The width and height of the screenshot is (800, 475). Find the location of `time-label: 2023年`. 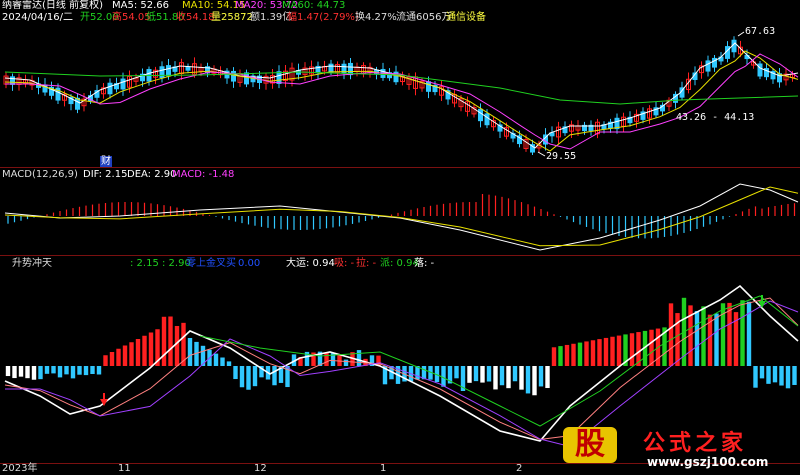

time-label: 2023年 is located at coordinates (20, 468).